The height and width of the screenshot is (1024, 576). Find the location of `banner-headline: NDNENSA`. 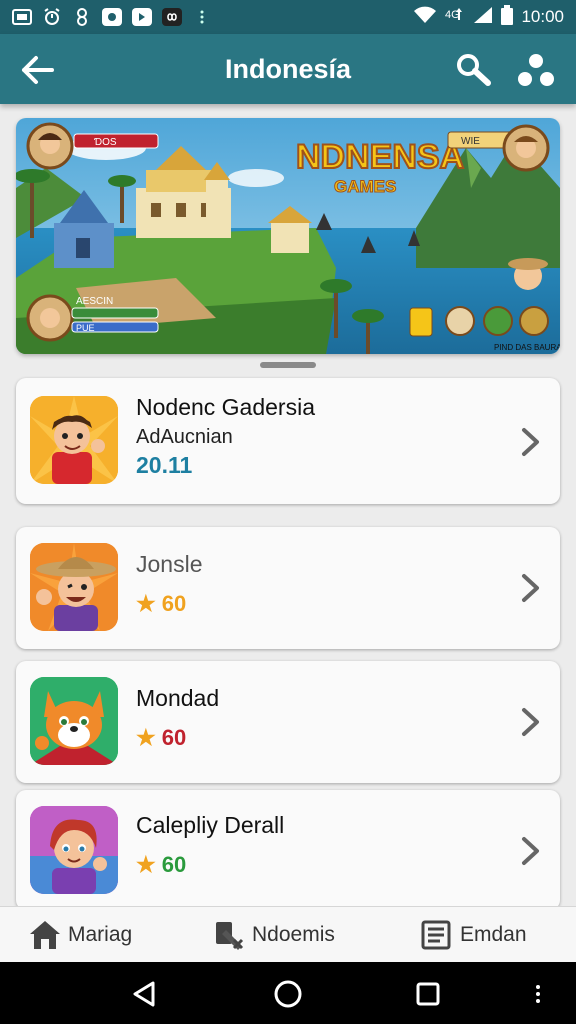

banner-headline: NDNENSA is located at coordinates (380, 157).